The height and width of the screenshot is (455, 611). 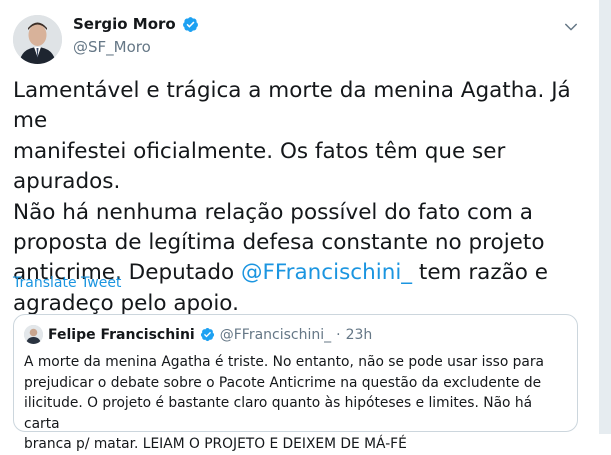 What do you see at coordinates (124, 24) in the screenshot?
I see `author-name: Sergio Moro` at bounding box center [124, 24].